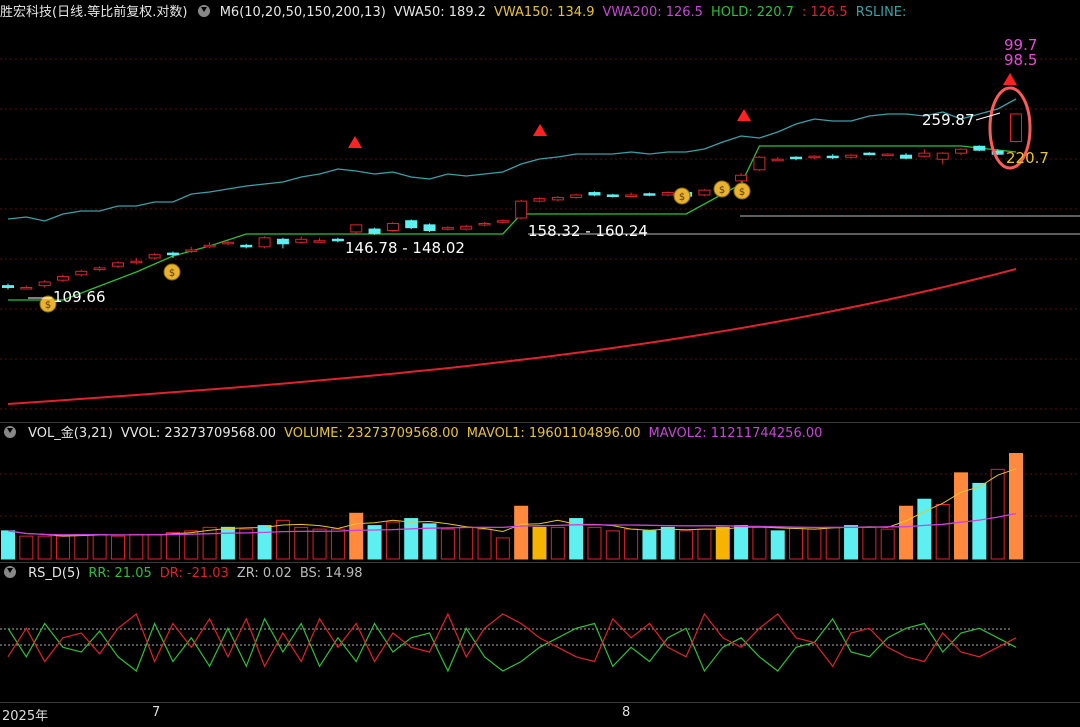  What do you see at coordinates (120, 573) in the screenshot?
I see `rs-indicator-1: RR: 21.05` at bounding box center [120, 573].